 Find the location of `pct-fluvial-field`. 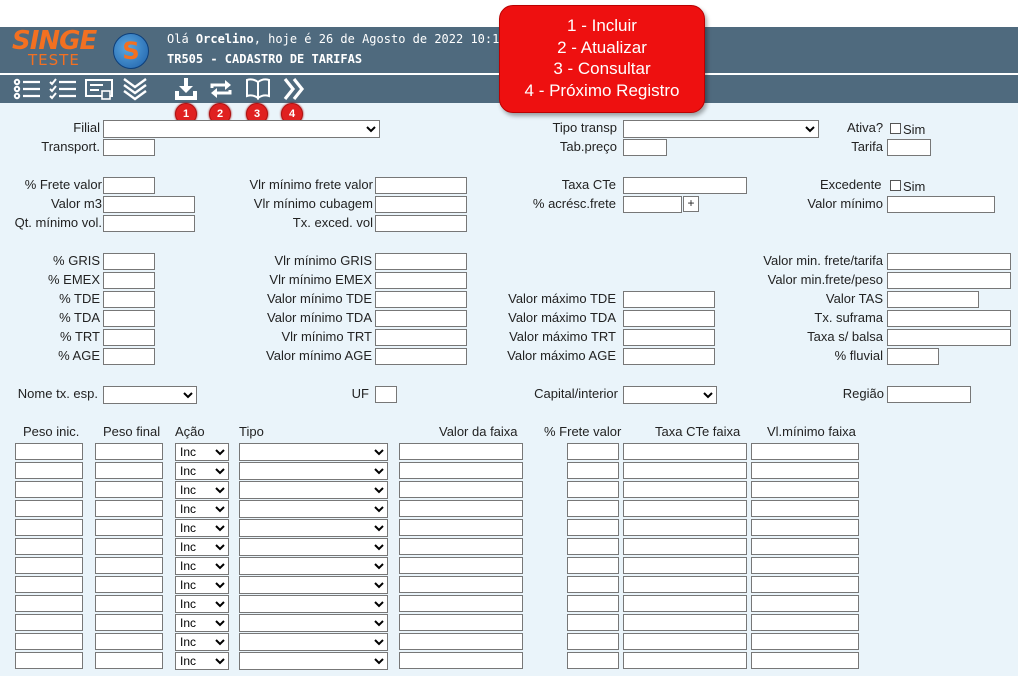

pct-fluvial-field is located at coordinates (913, 356).